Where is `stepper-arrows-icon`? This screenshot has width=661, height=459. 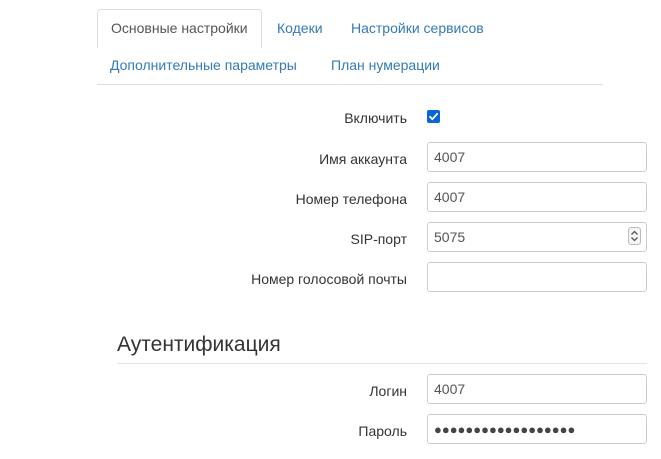
stepper-arrows-icon is located at coordinates (634, 236).